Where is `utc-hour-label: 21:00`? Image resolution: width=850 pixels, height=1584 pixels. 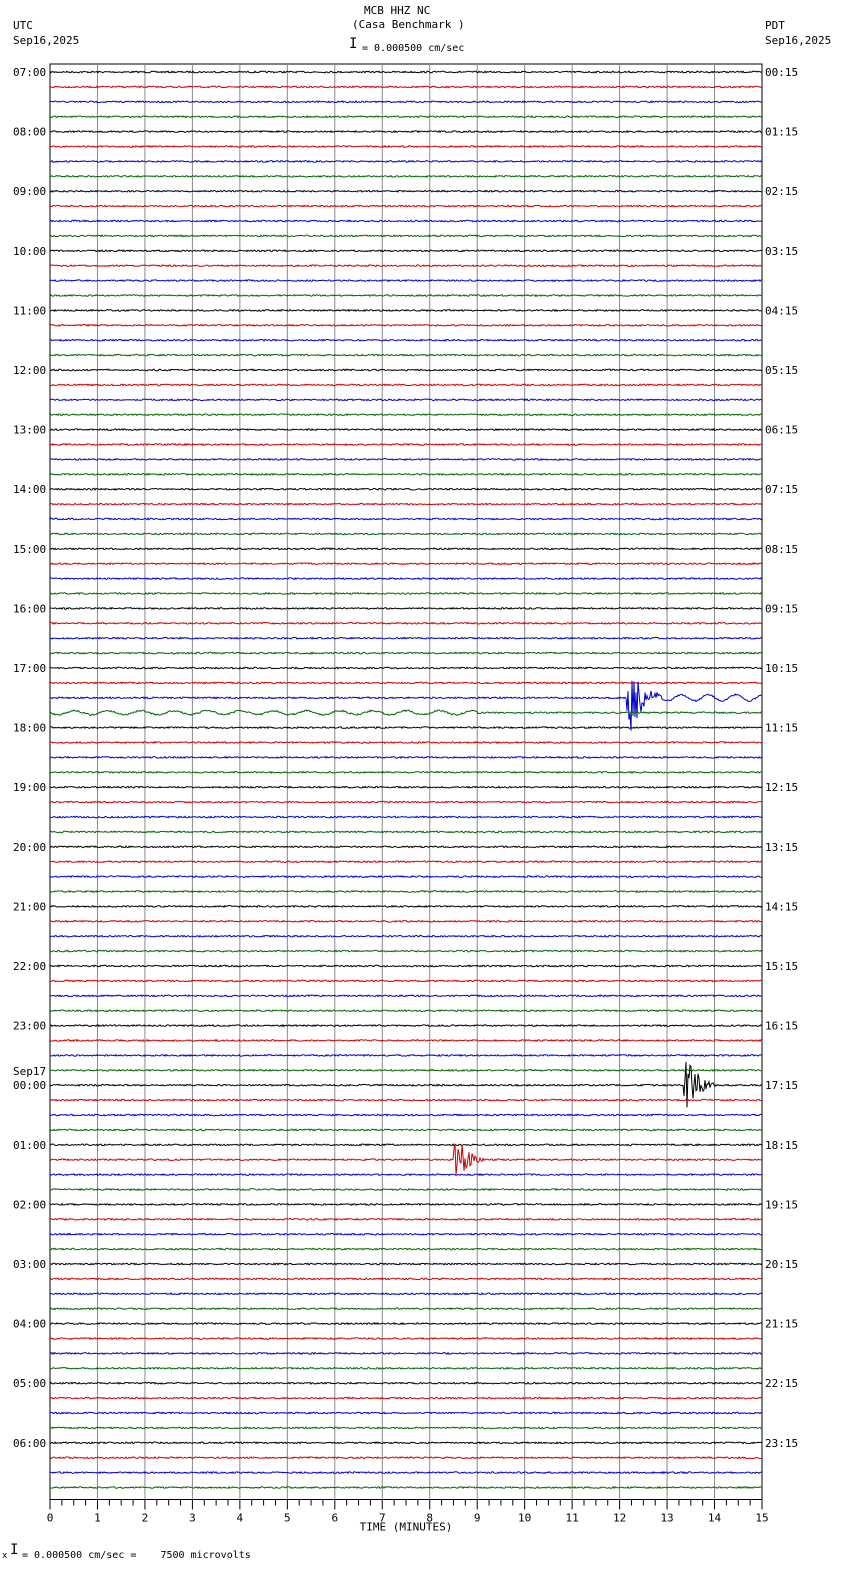 utc-hour-label: 21:00 is located at coordinates (29, 906).